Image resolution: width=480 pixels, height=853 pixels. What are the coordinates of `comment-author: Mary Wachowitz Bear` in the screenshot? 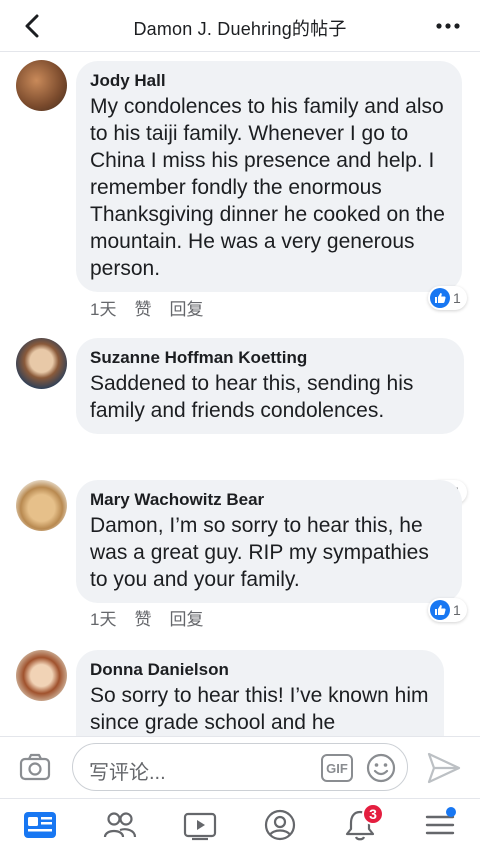 It's located at (269, 500).